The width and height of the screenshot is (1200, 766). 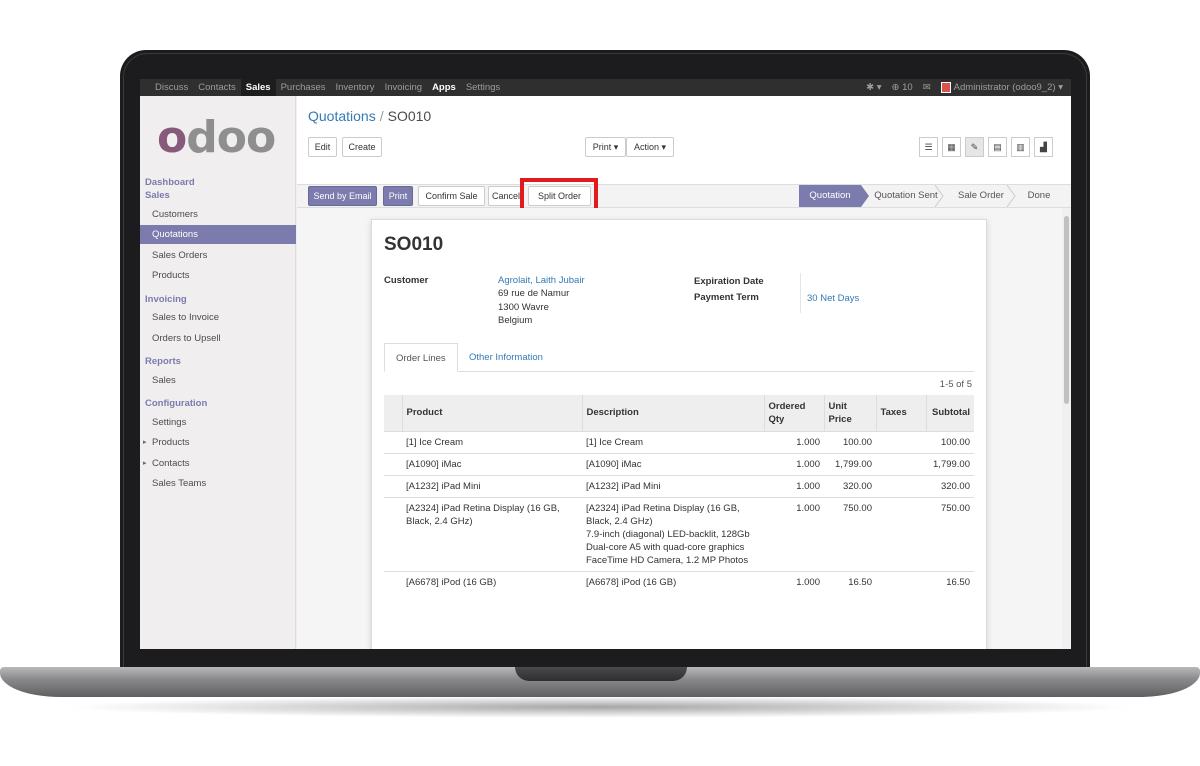 What do you see at coordinates (951, 147) in the screenshot?
I see `kanban-view-icon: ▦` at bounding box center [951, 147].